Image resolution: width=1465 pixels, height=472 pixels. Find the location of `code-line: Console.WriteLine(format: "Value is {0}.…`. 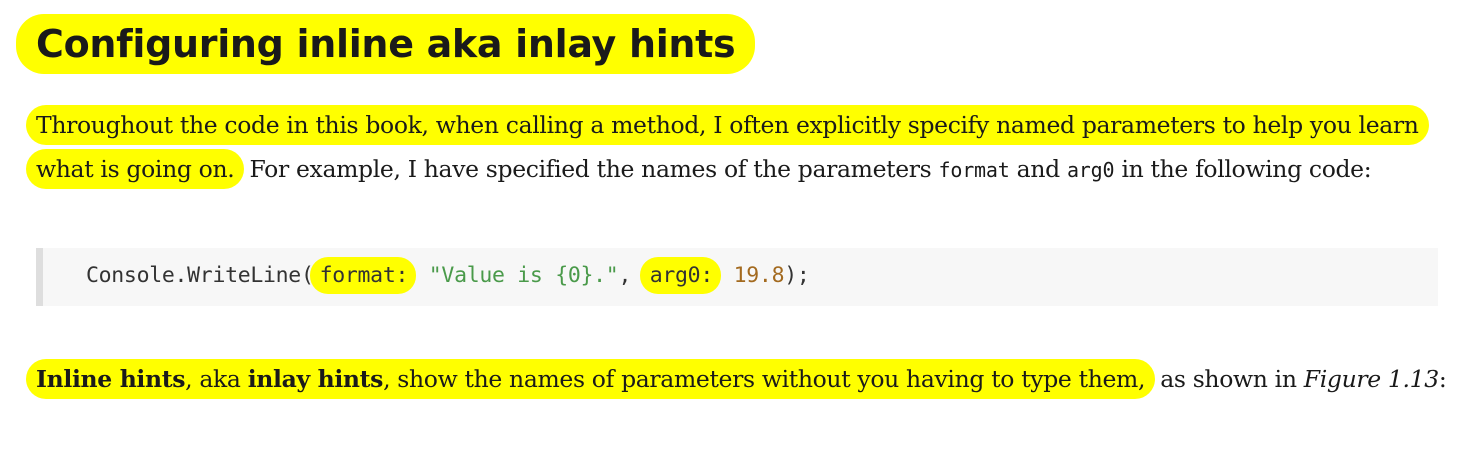

code-line: Console.WriteLine(format: "Value is {0}.… is located at coordinates (448, 275).